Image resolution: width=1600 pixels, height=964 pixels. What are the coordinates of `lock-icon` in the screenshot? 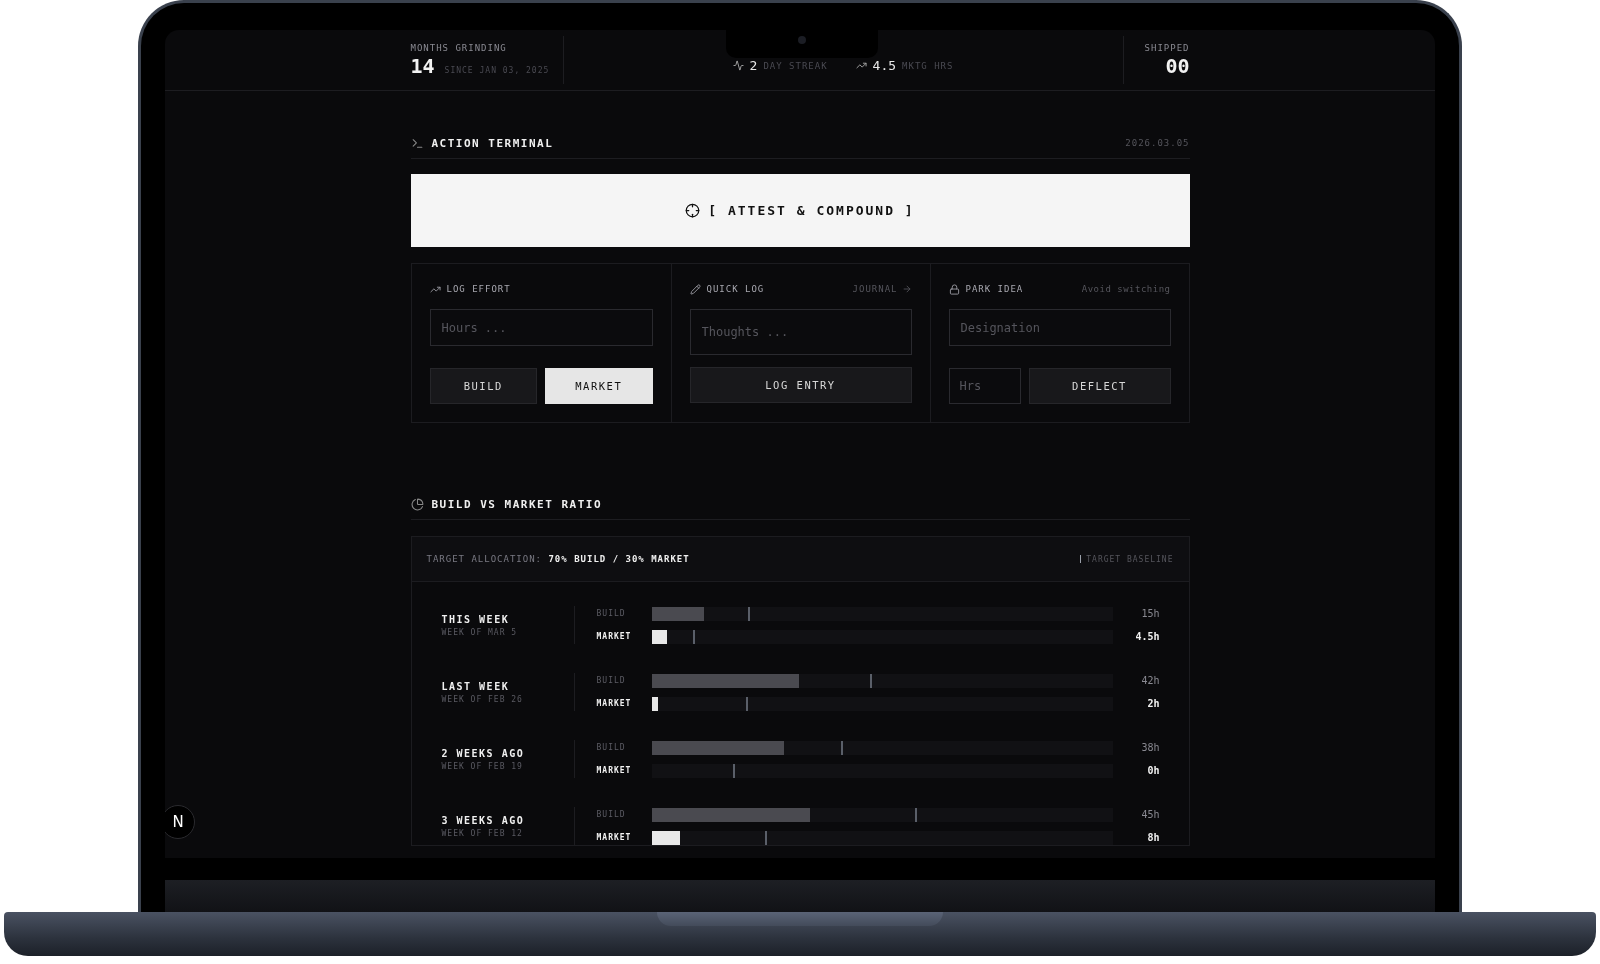 It's located at (954, 289).